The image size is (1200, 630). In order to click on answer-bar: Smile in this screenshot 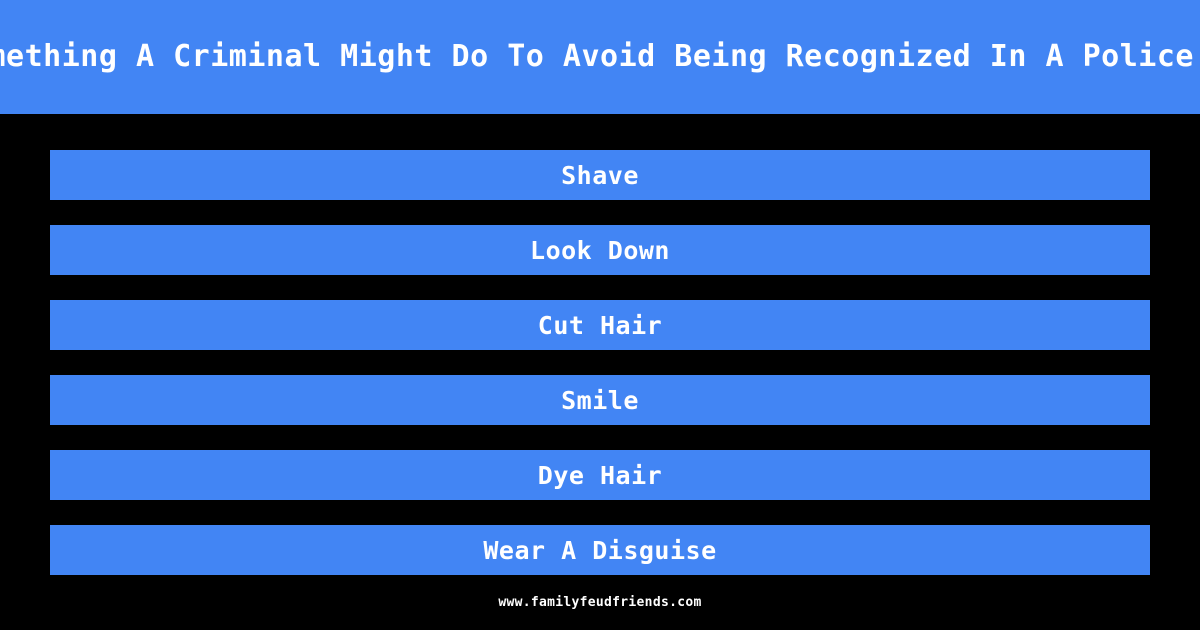, I will do `click(600, 400)`.